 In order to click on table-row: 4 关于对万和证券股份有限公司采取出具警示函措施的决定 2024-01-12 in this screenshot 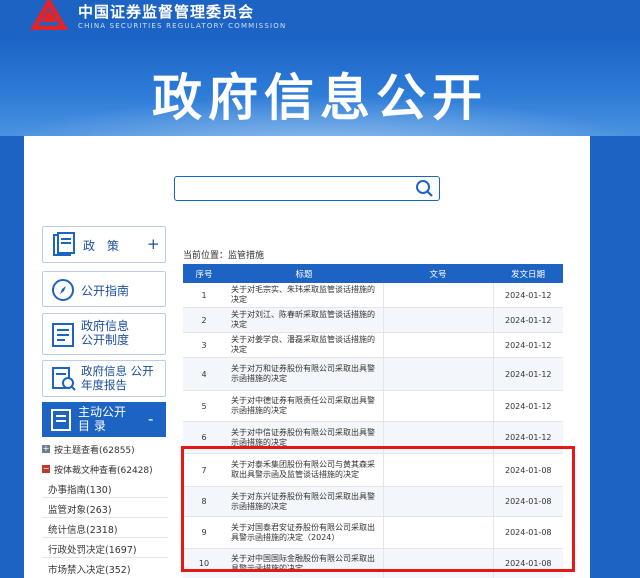, I will do `click(373, 374)`.